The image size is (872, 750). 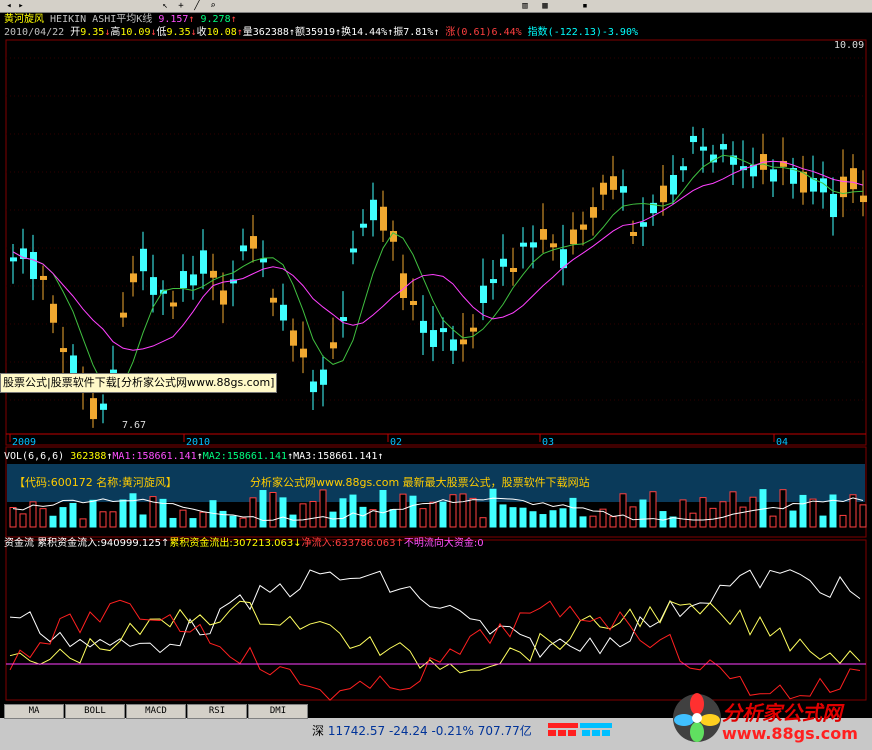 What do you see at coordinates (408, 731) in the screenshot?
I see `market-change: -24.24` at bounding box center [408, 731].